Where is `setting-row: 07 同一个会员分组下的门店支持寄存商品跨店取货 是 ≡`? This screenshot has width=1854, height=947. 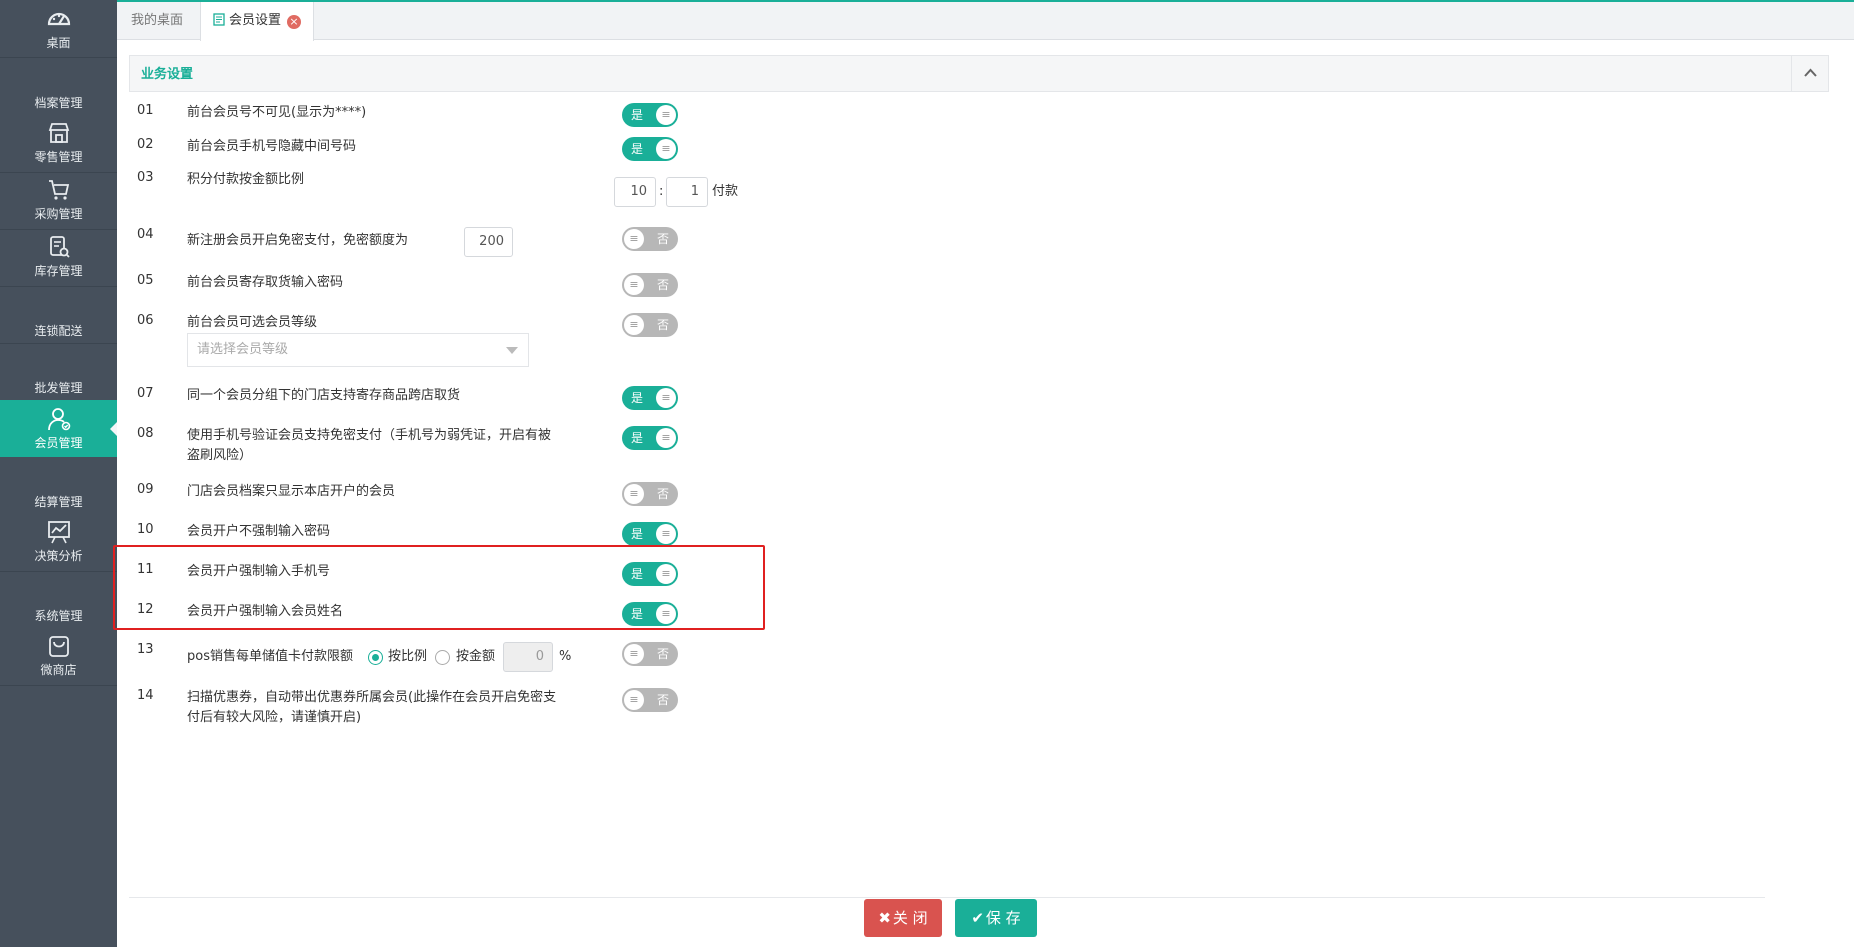
setting-row: 07 同一个会员分组下的门店支持寄存商品跨店取货 是 ≡ is located at coordinates (979, 404).